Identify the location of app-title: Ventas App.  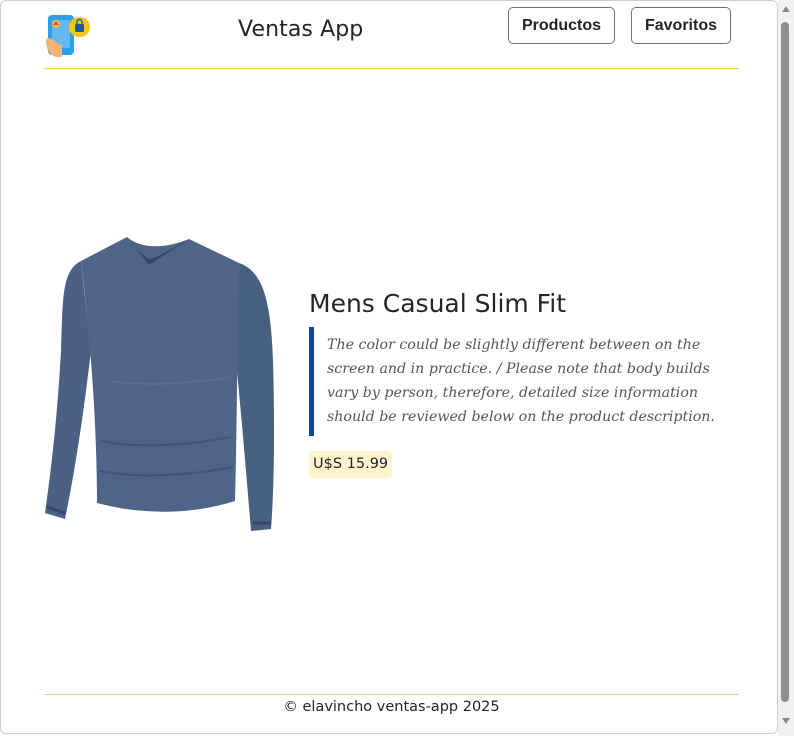
(301, 29).